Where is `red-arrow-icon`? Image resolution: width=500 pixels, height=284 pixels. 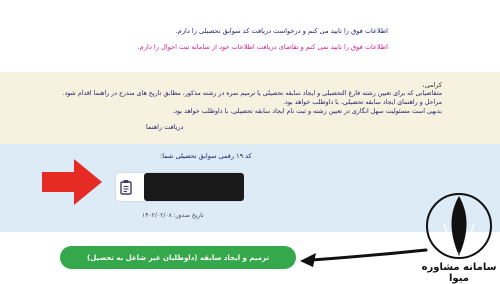
red-arrow-icon is located at coordinates (72, 182).